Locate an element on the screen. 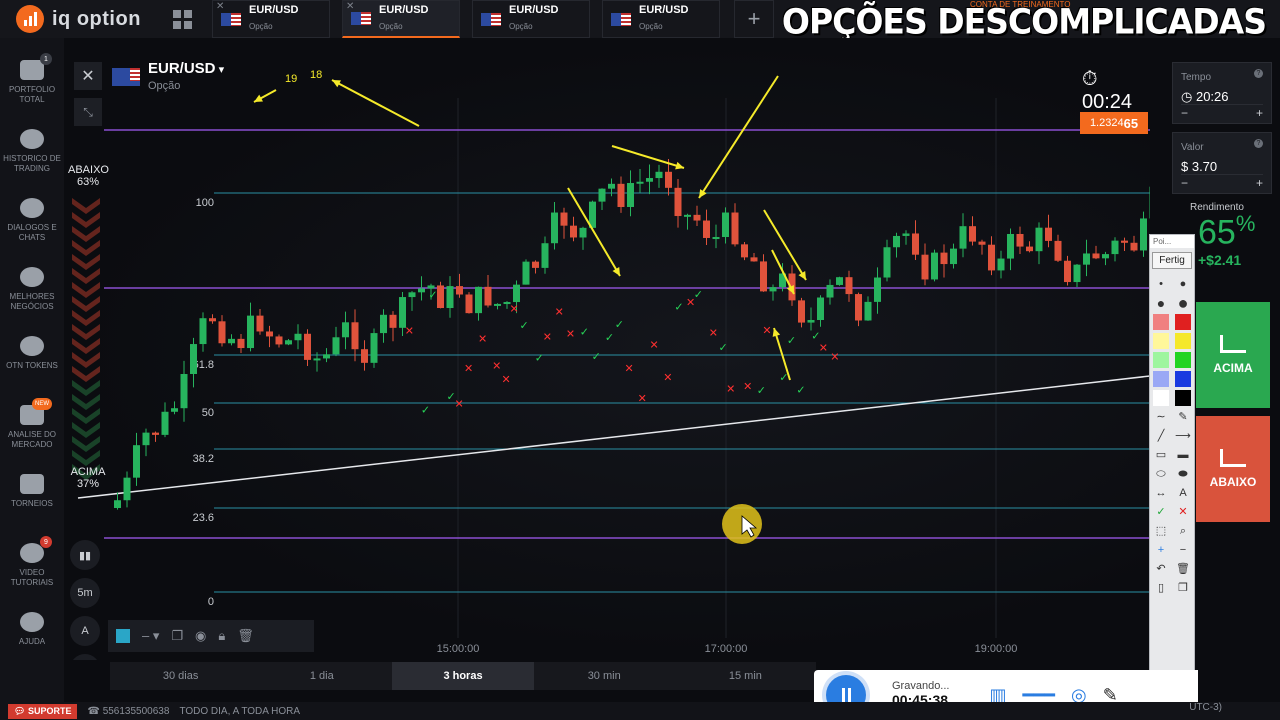  select-area-icon: ⬚ is located at coordinates (1161, 531).